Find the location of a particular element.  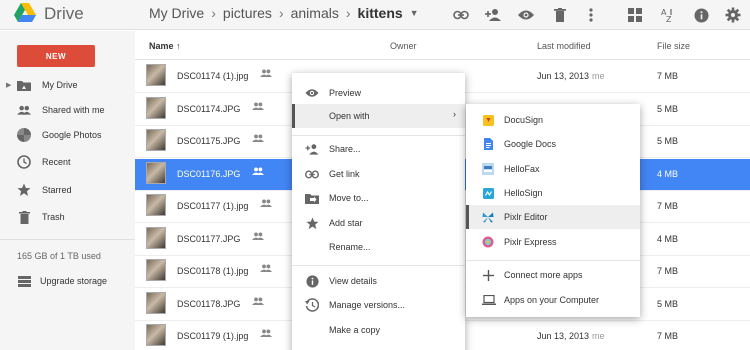

star-icon is located at coordinates (312, 223).